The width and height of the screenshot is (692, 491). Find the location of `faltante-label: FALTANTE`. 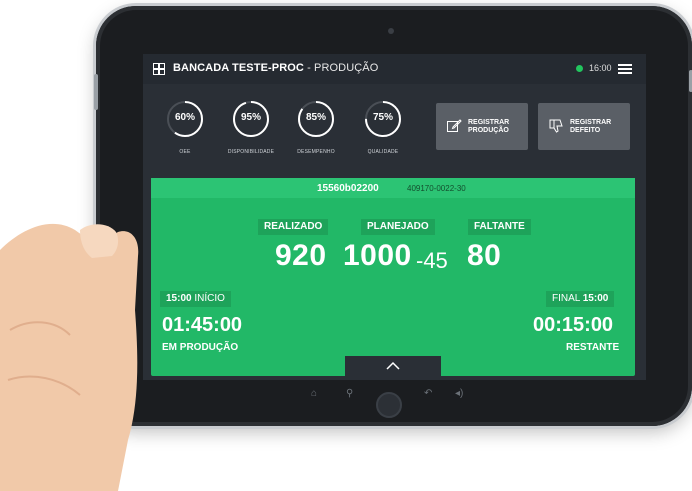

faltante-label: FALTANTE is located at coordinates (499, 227).